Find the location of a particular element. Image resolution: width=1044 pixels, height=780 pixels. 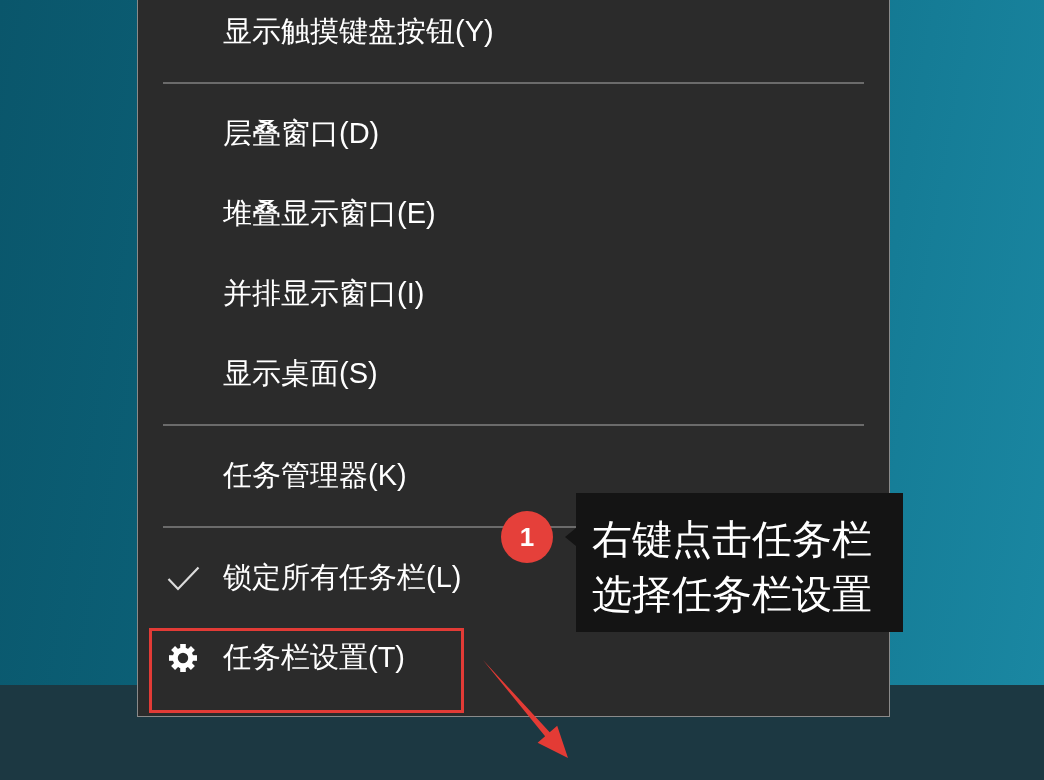

menu-item: 并排显示窗口(I) is located at coordinates (295, 294).